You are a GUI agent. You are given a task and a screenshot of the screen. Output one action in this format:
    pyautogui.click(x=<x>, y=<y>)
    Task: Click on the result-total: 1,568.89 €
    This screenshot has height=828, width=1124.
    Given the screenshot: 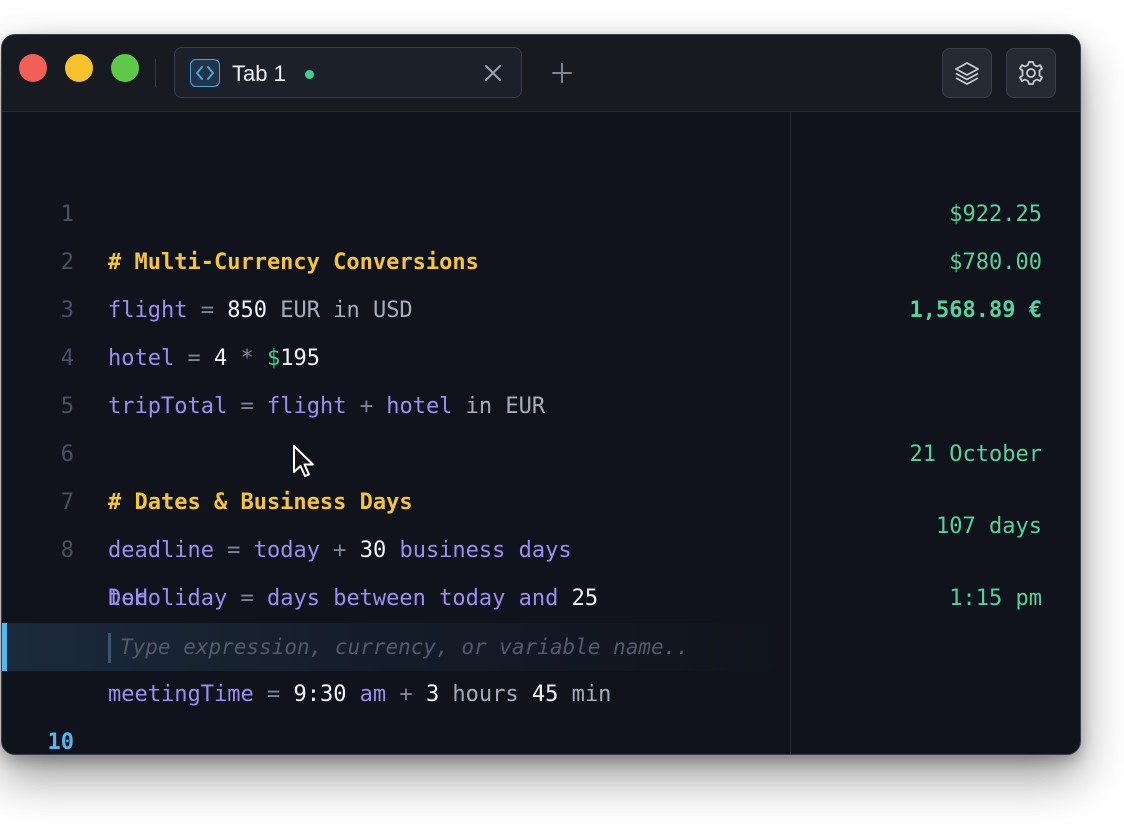 What is the action you would take?
    pyautogui.click(x=975, y=310)
    